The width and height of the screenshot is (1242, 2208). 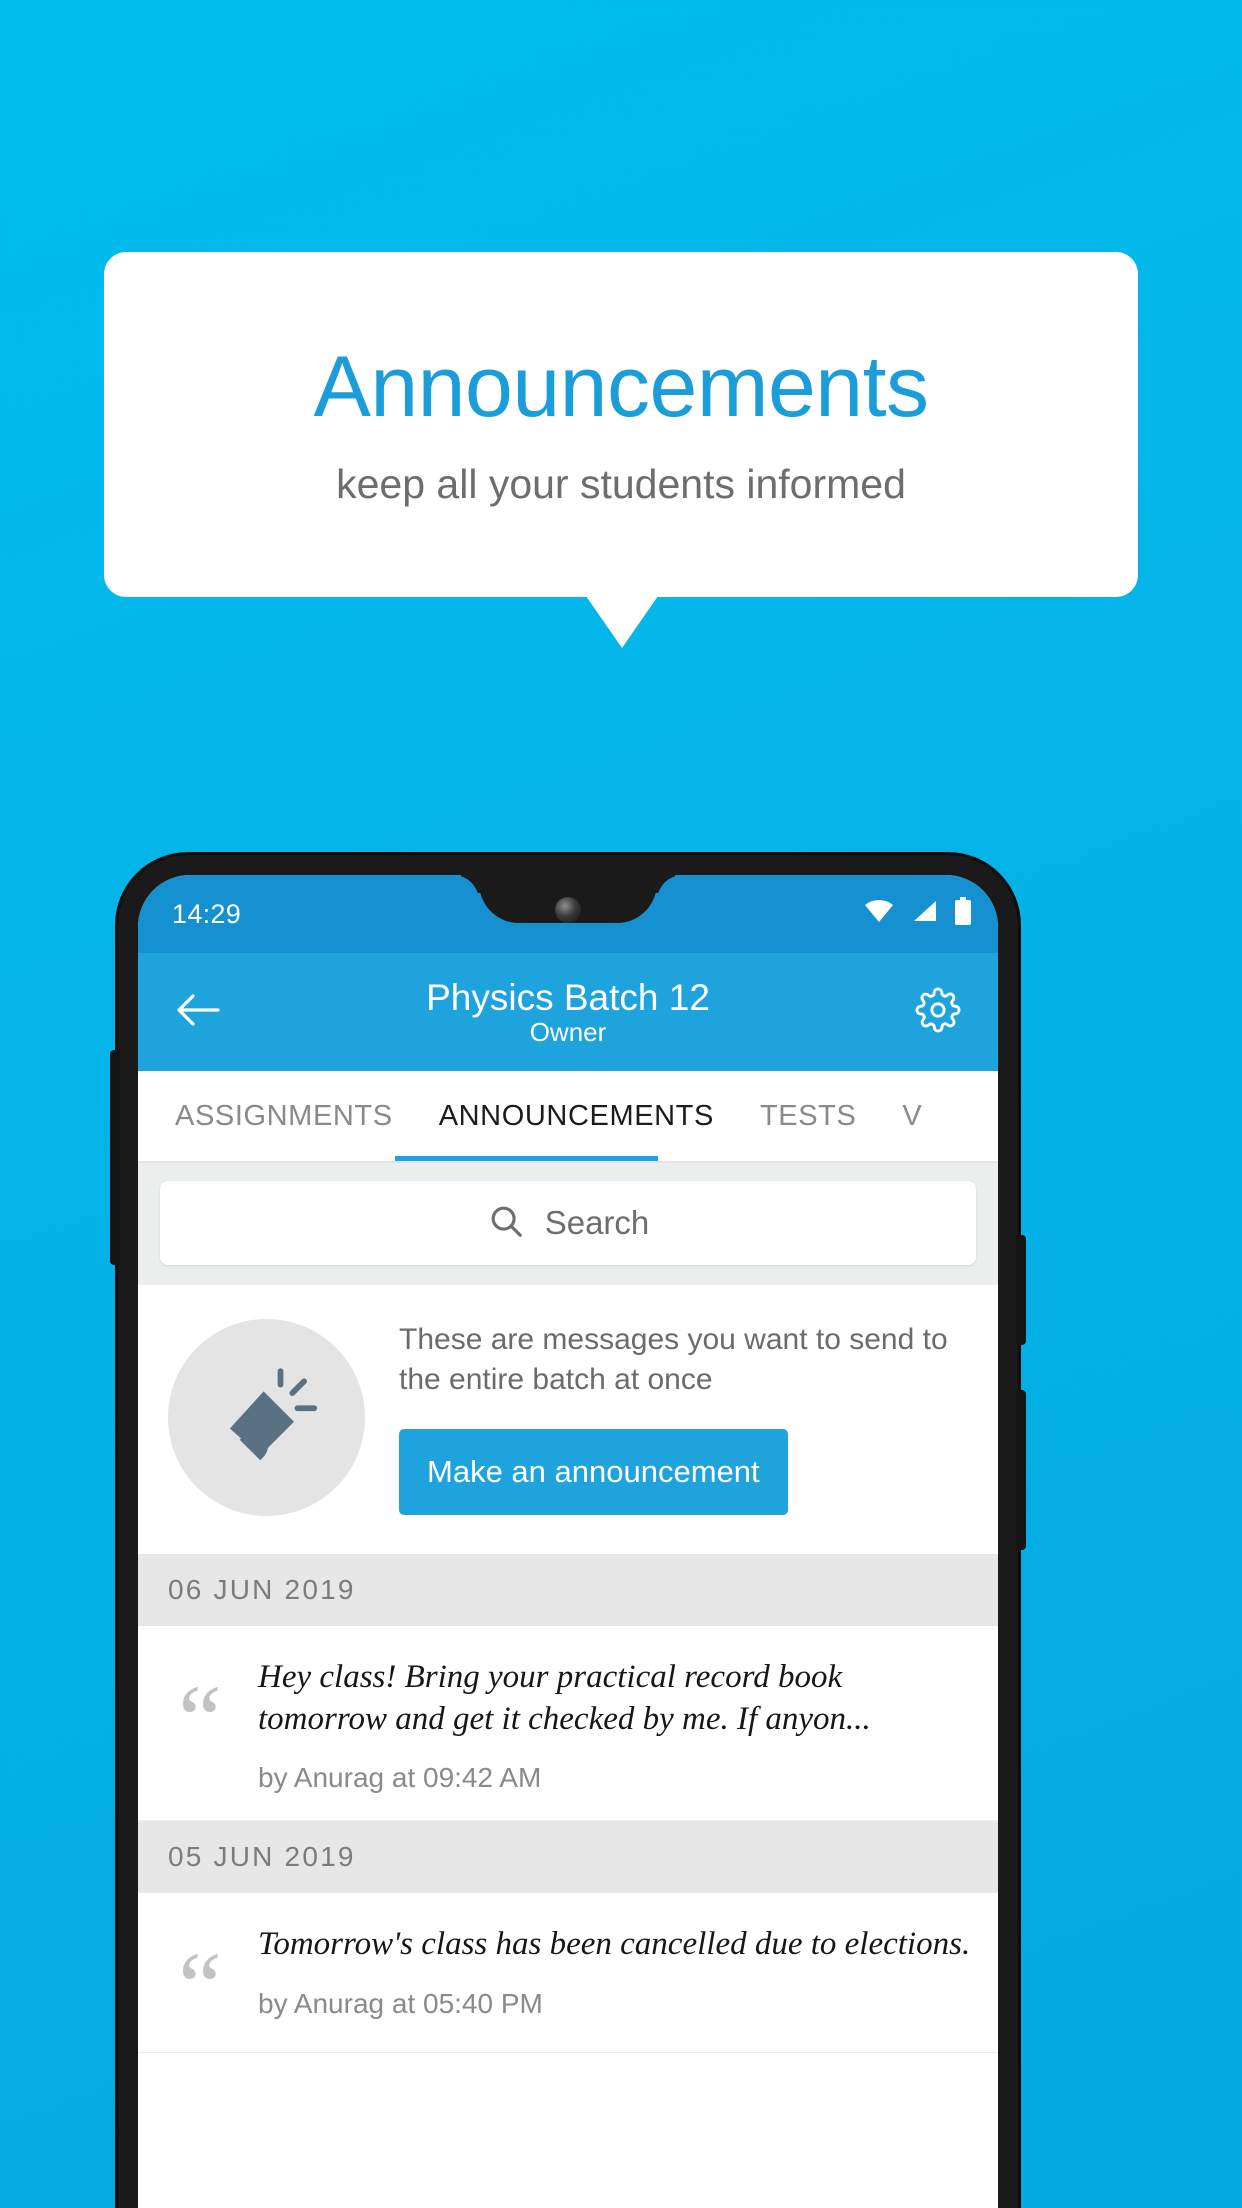 I want to click on page-title: Announcements, so click(x=621, y=387).